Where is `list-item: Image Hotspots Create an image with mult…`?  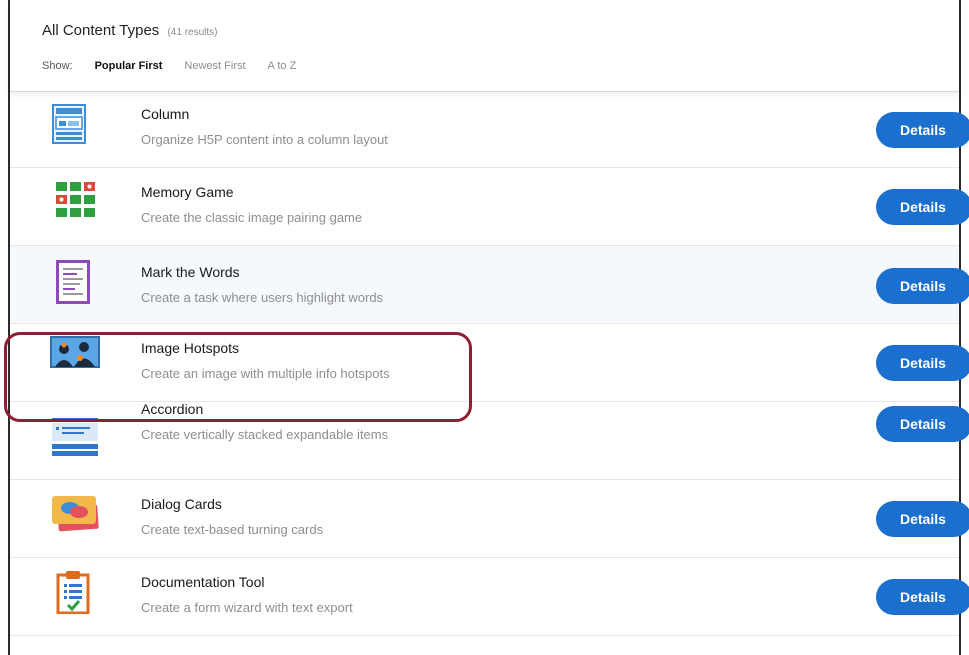 list-item: Image Hotspots Create an image with mult… is located at coordinates (489, 363).